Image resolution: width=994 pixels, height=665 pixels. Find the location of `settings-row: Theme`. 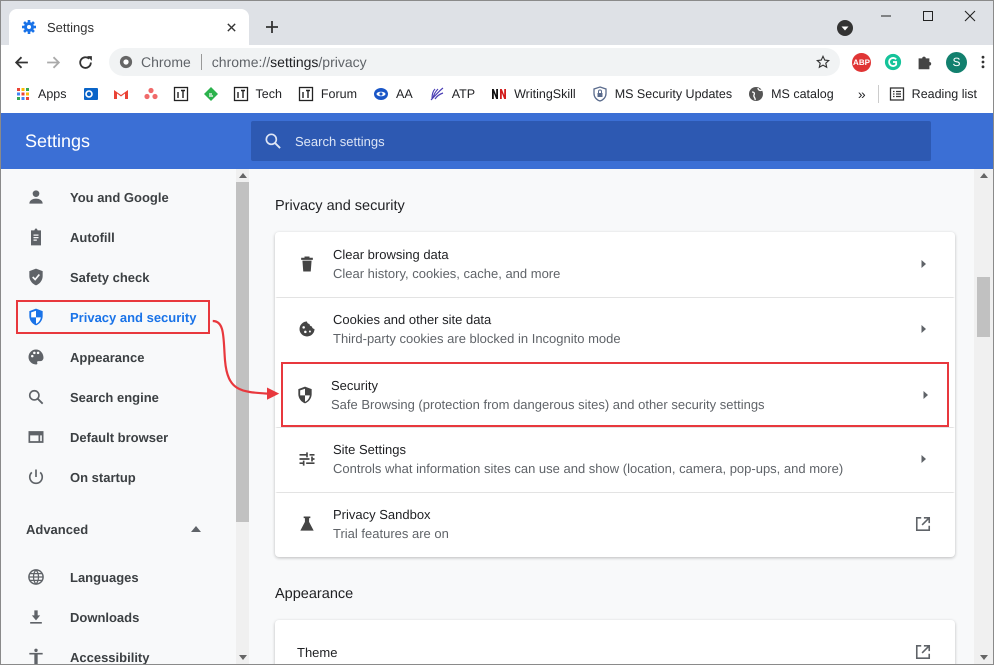

settings-row: Theme is located at coordinates (615, 642).